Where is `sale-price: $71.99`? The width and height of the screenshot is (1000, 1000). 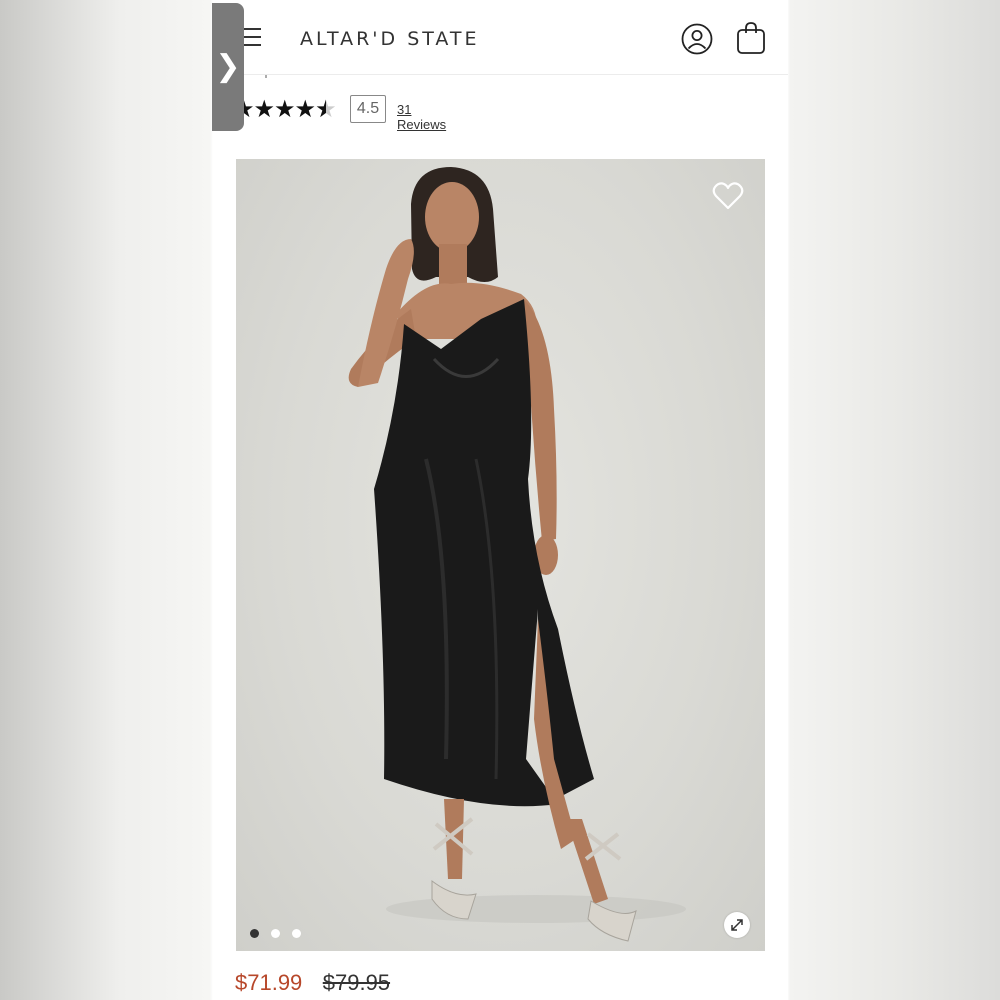 sale-price: $71.99 is located at coordinates (269, 982).